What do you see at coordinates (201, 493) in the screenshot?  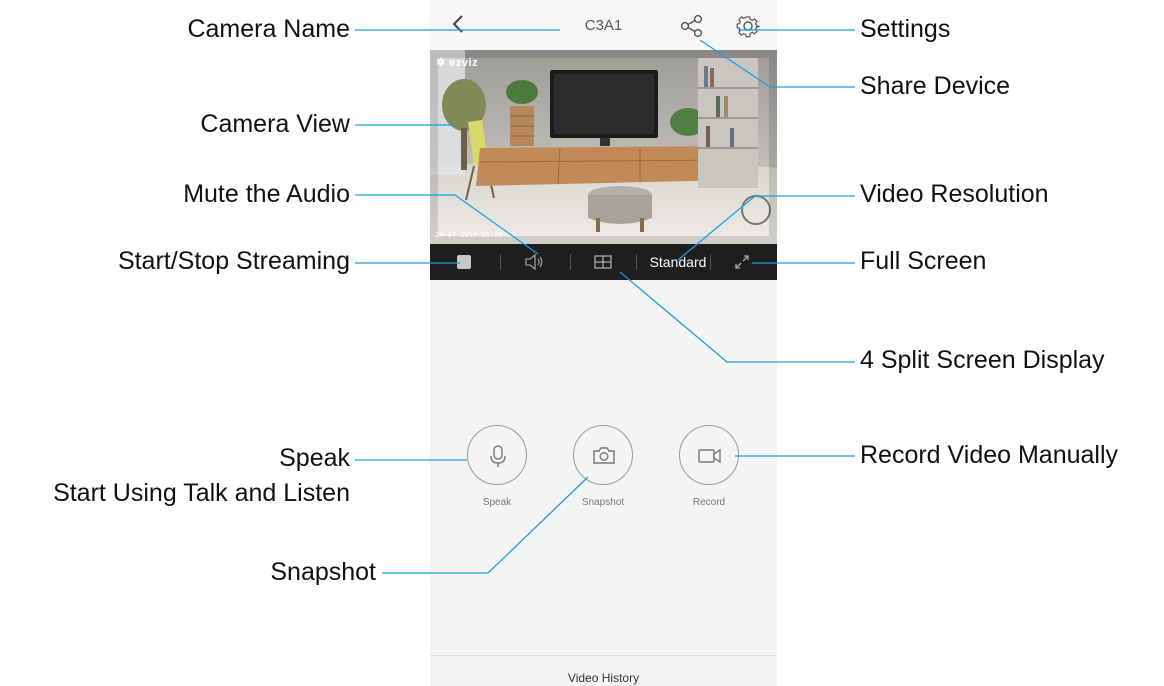 I see `annotation-speak-subtitle: Start Using Talk and Listen` at bounding box center [201, 493].